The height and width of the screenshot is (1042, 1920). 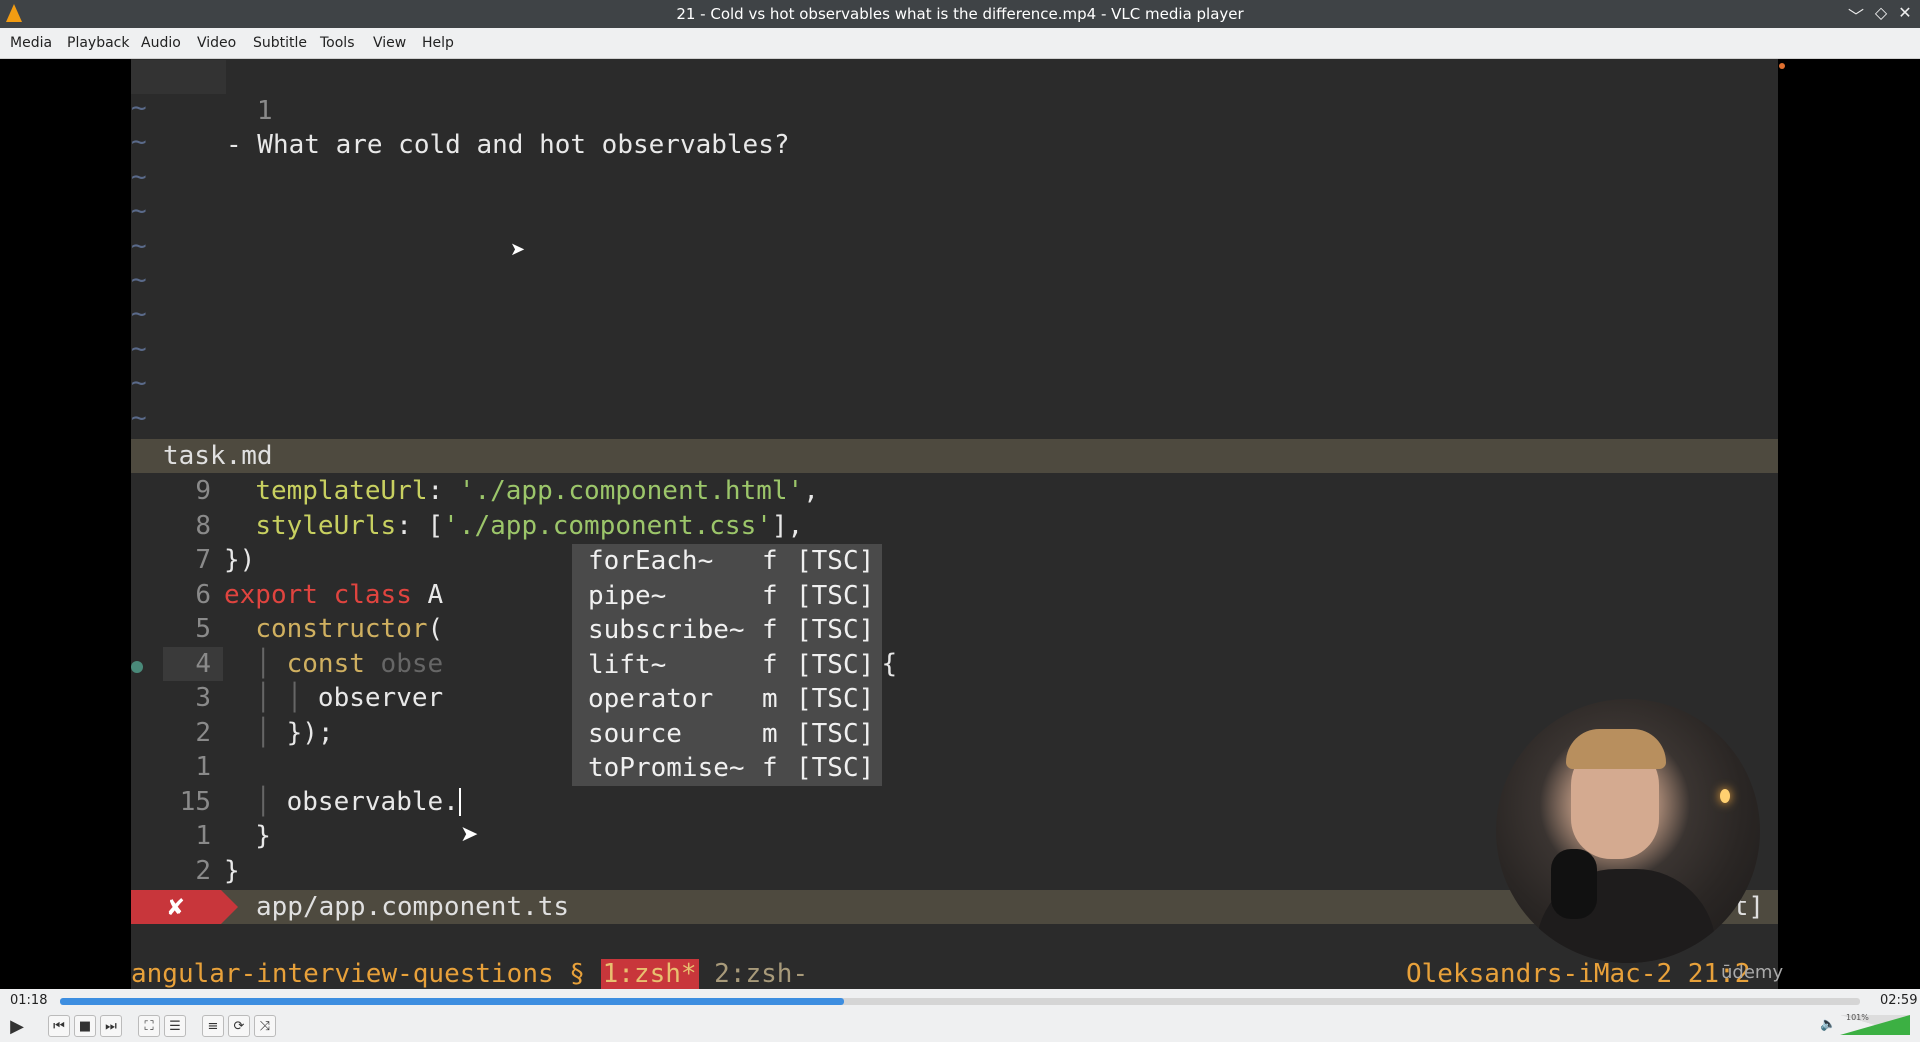 What do you see at coordinates (508, 128) in the screenshot?
I see `editor-top-line: 1 - What are cold and hot observables?` at bounding box center [508, 128].